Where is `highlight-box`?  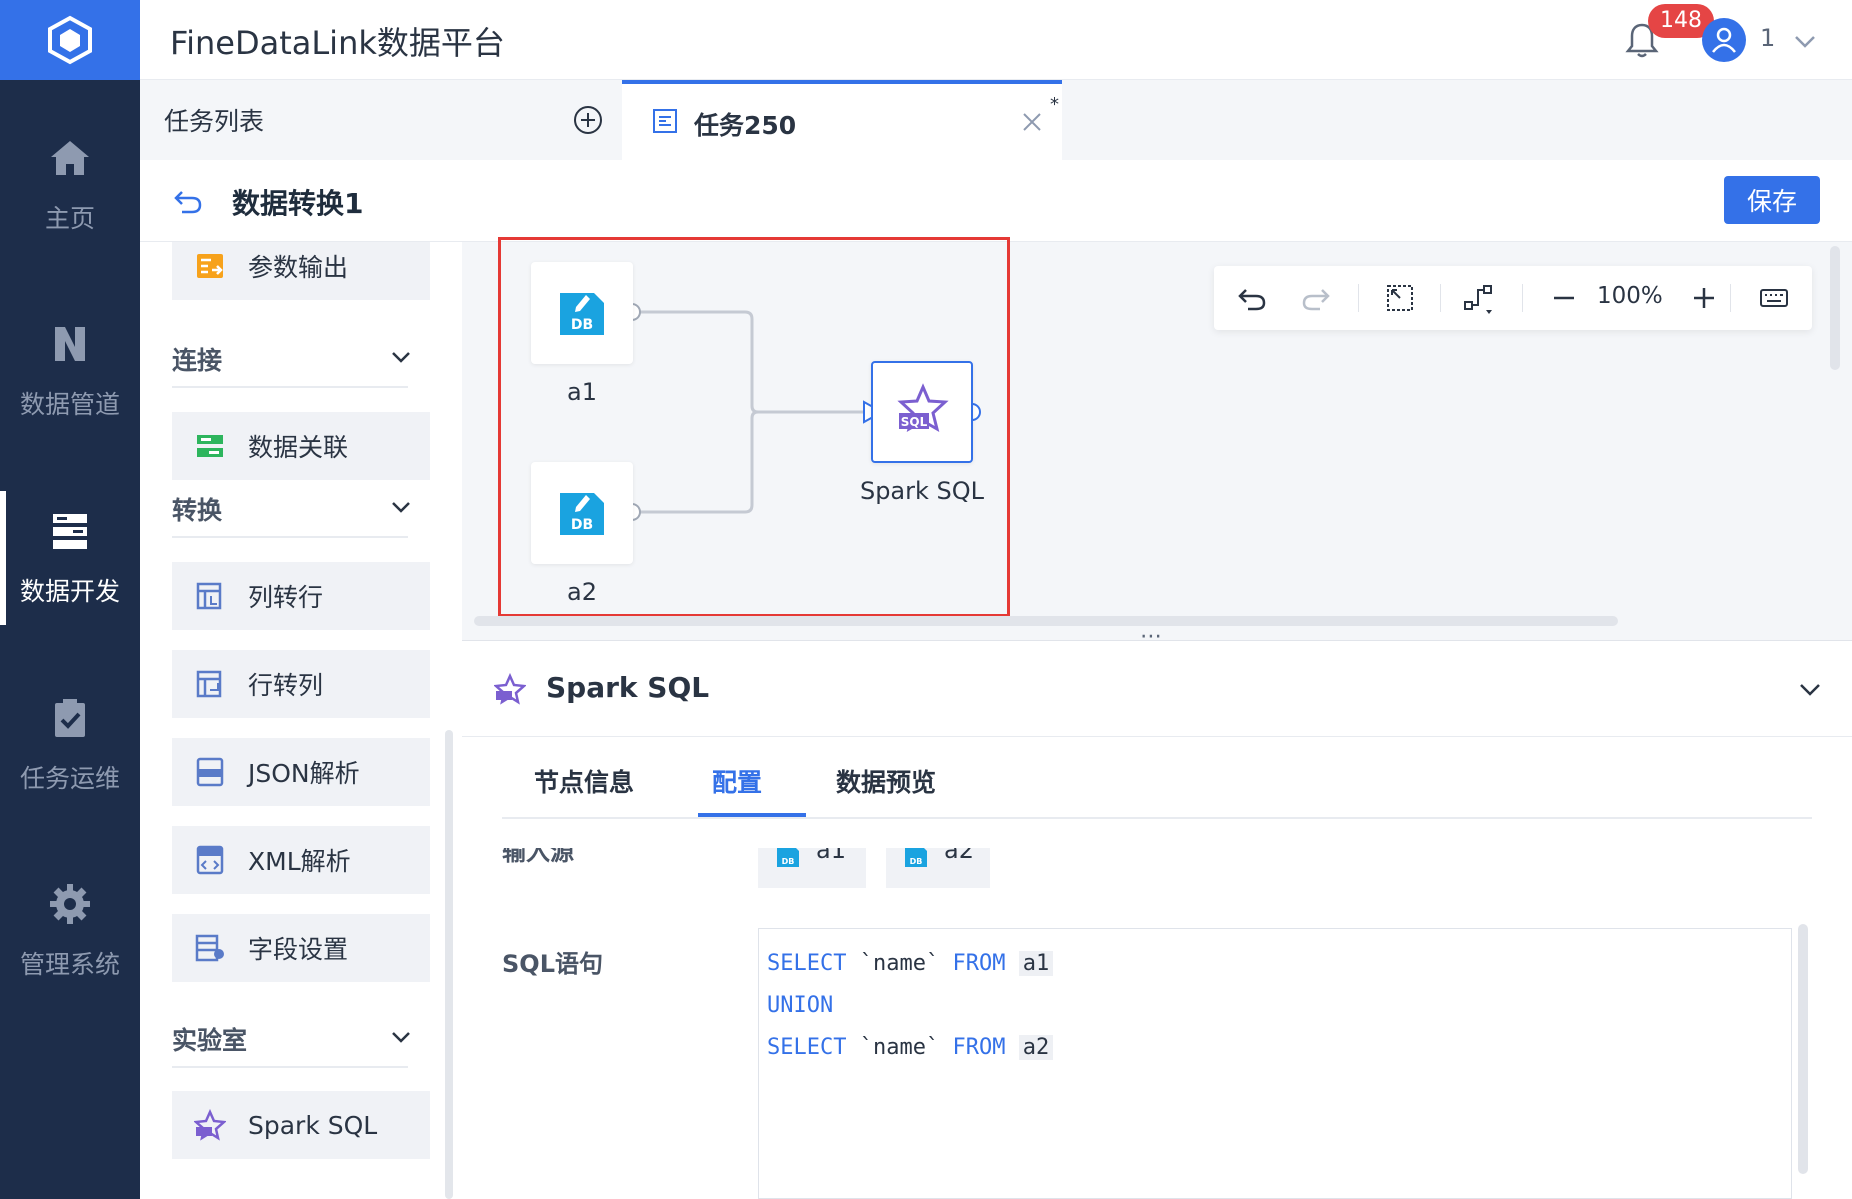
highlight-box is located at coordinates (754, 427).